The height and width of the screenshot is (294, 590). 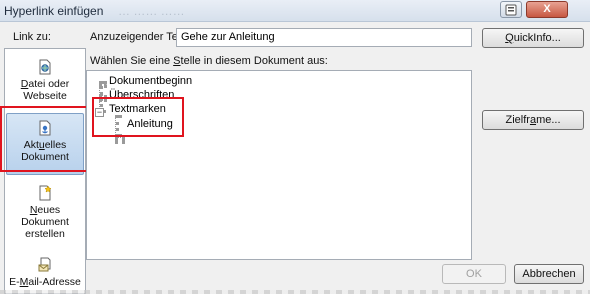 What do you see at coordinates (140, 37) in the screenshot?
I see `display-text-label: Anzuzeigender Text:` at bounding box center [140, 37].